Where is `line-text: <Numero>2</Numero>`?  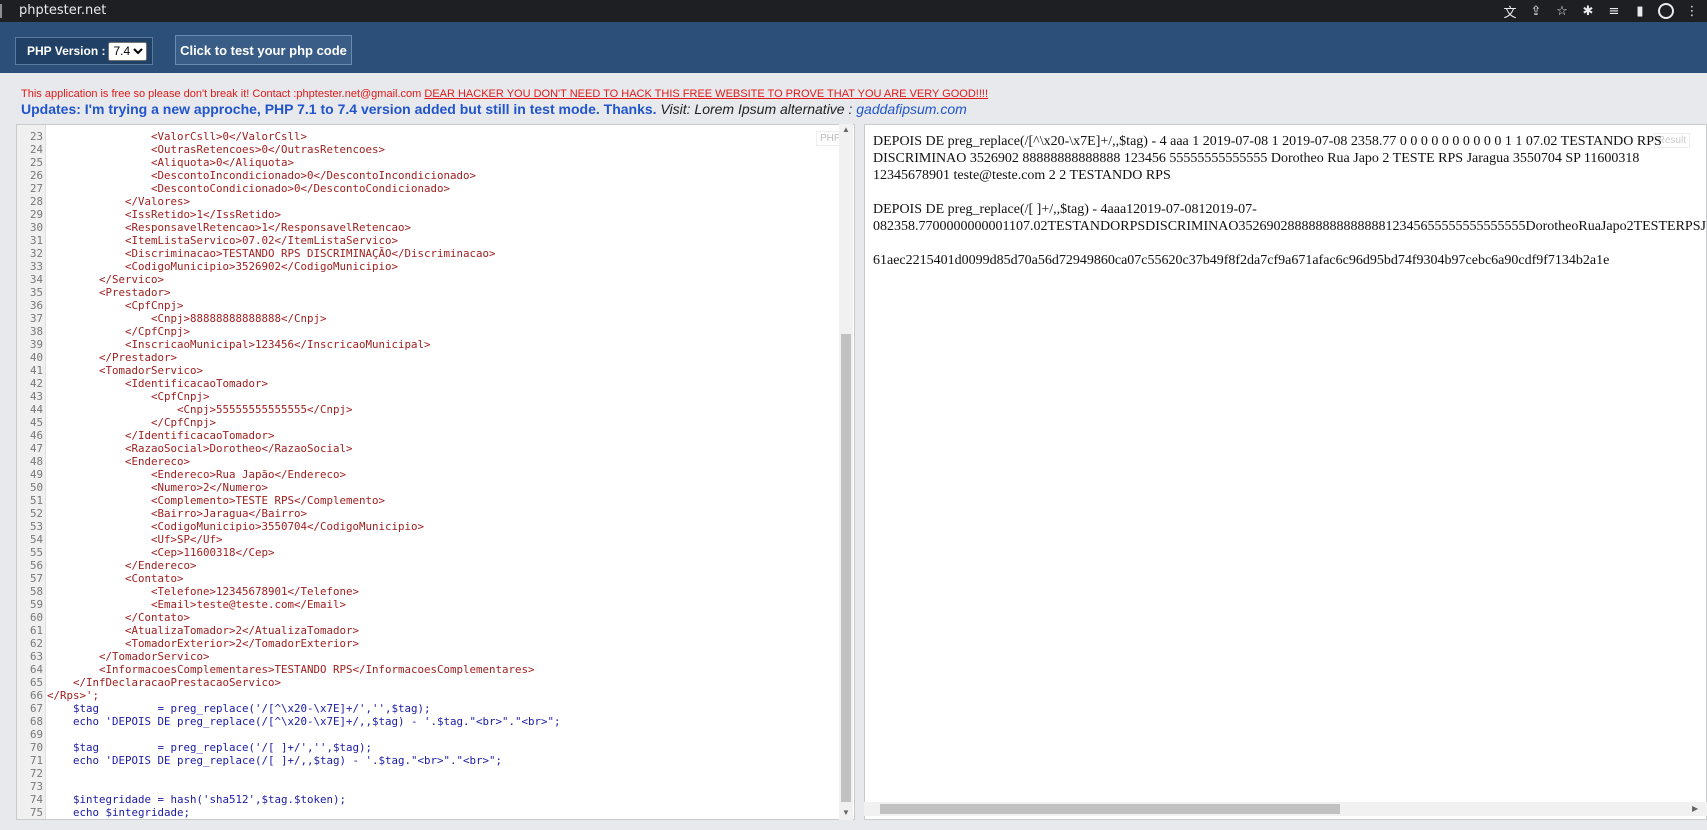
line-text: <Numero>2</Numero> is located at coordinates (210, 487).